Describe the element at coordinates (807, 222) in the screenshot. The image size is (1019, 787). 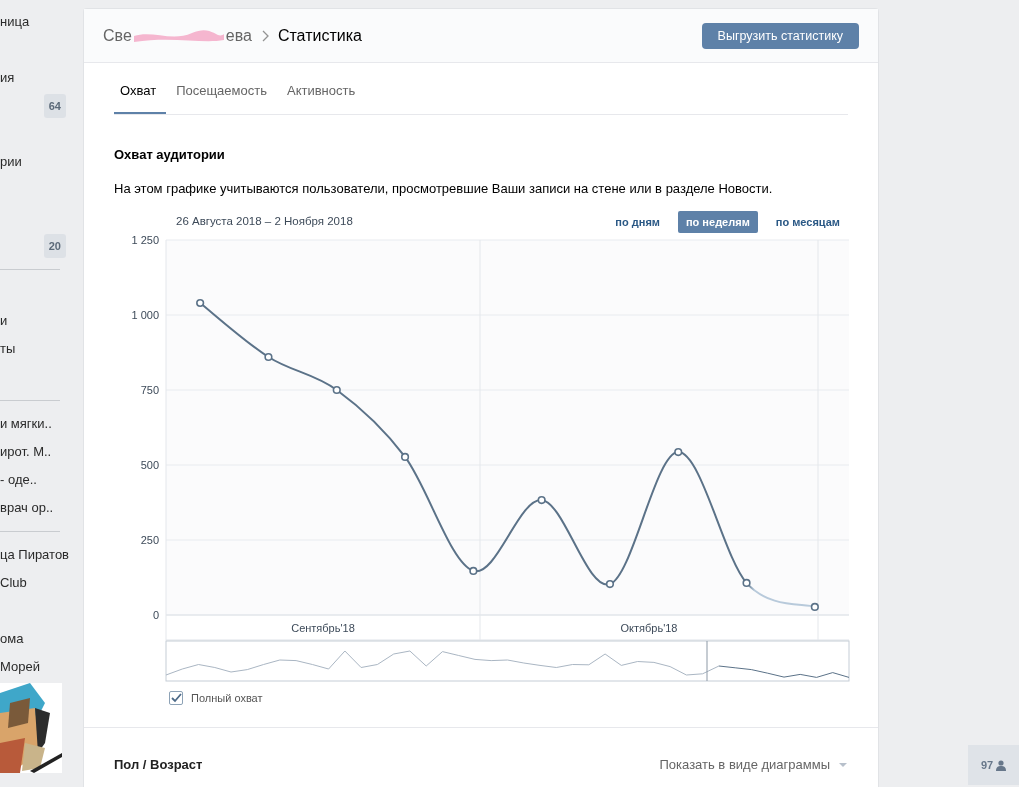
I see `period-button: по месяцам` at that location.